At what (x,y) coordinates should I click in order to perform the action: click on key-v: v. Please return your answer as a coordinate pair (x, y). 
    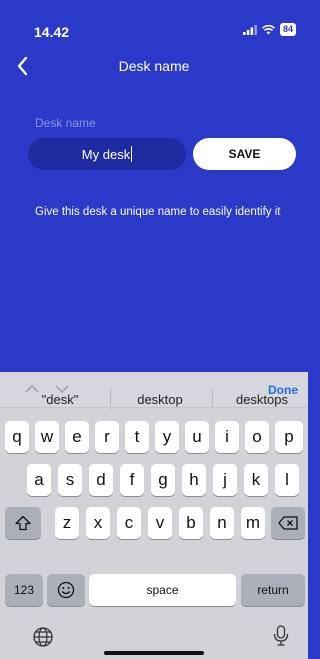
    Looking at the image, I should click on (160, 523).